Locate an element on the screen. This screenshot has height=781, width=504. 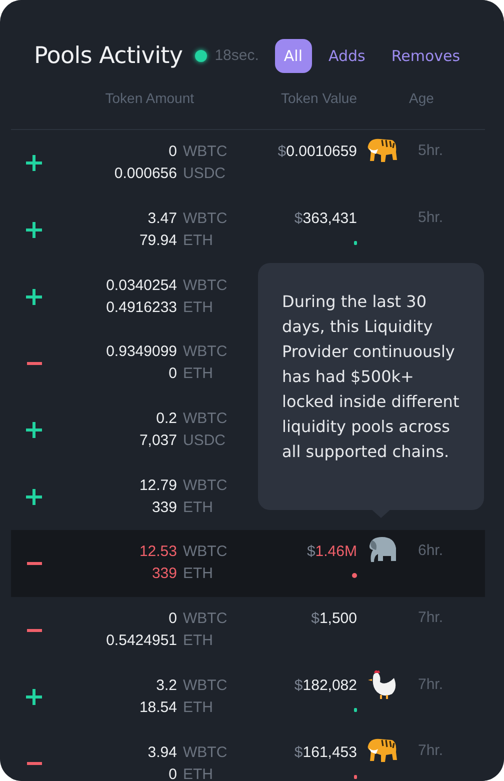
token-amount: 3.94 is located at coordinates (161, 752).